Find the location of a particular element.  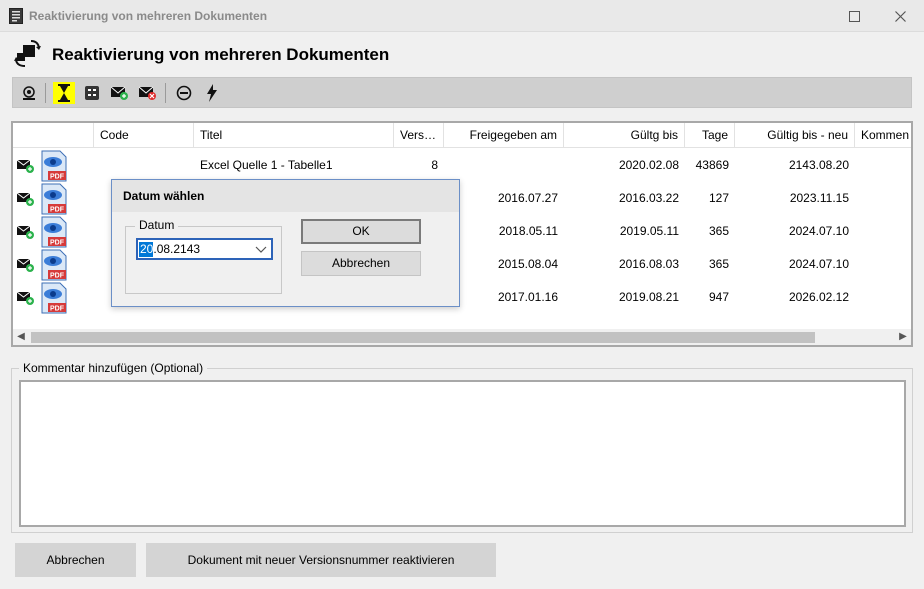

cell-gueltig-neu: 2143.08.20 is located at coordinates (818, 165).